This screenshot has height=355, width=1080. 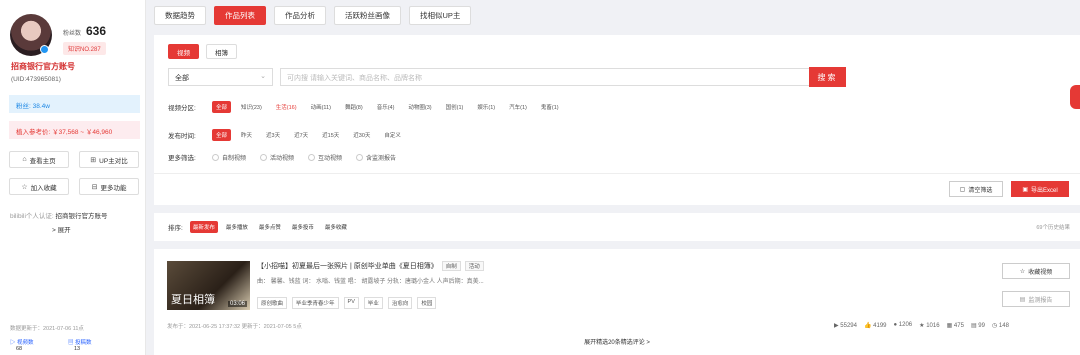 What do you see at coordinates (180, 15) in the screenshot?
I see `tab-trend: 数据趋势` at bounding box center [180, 15].